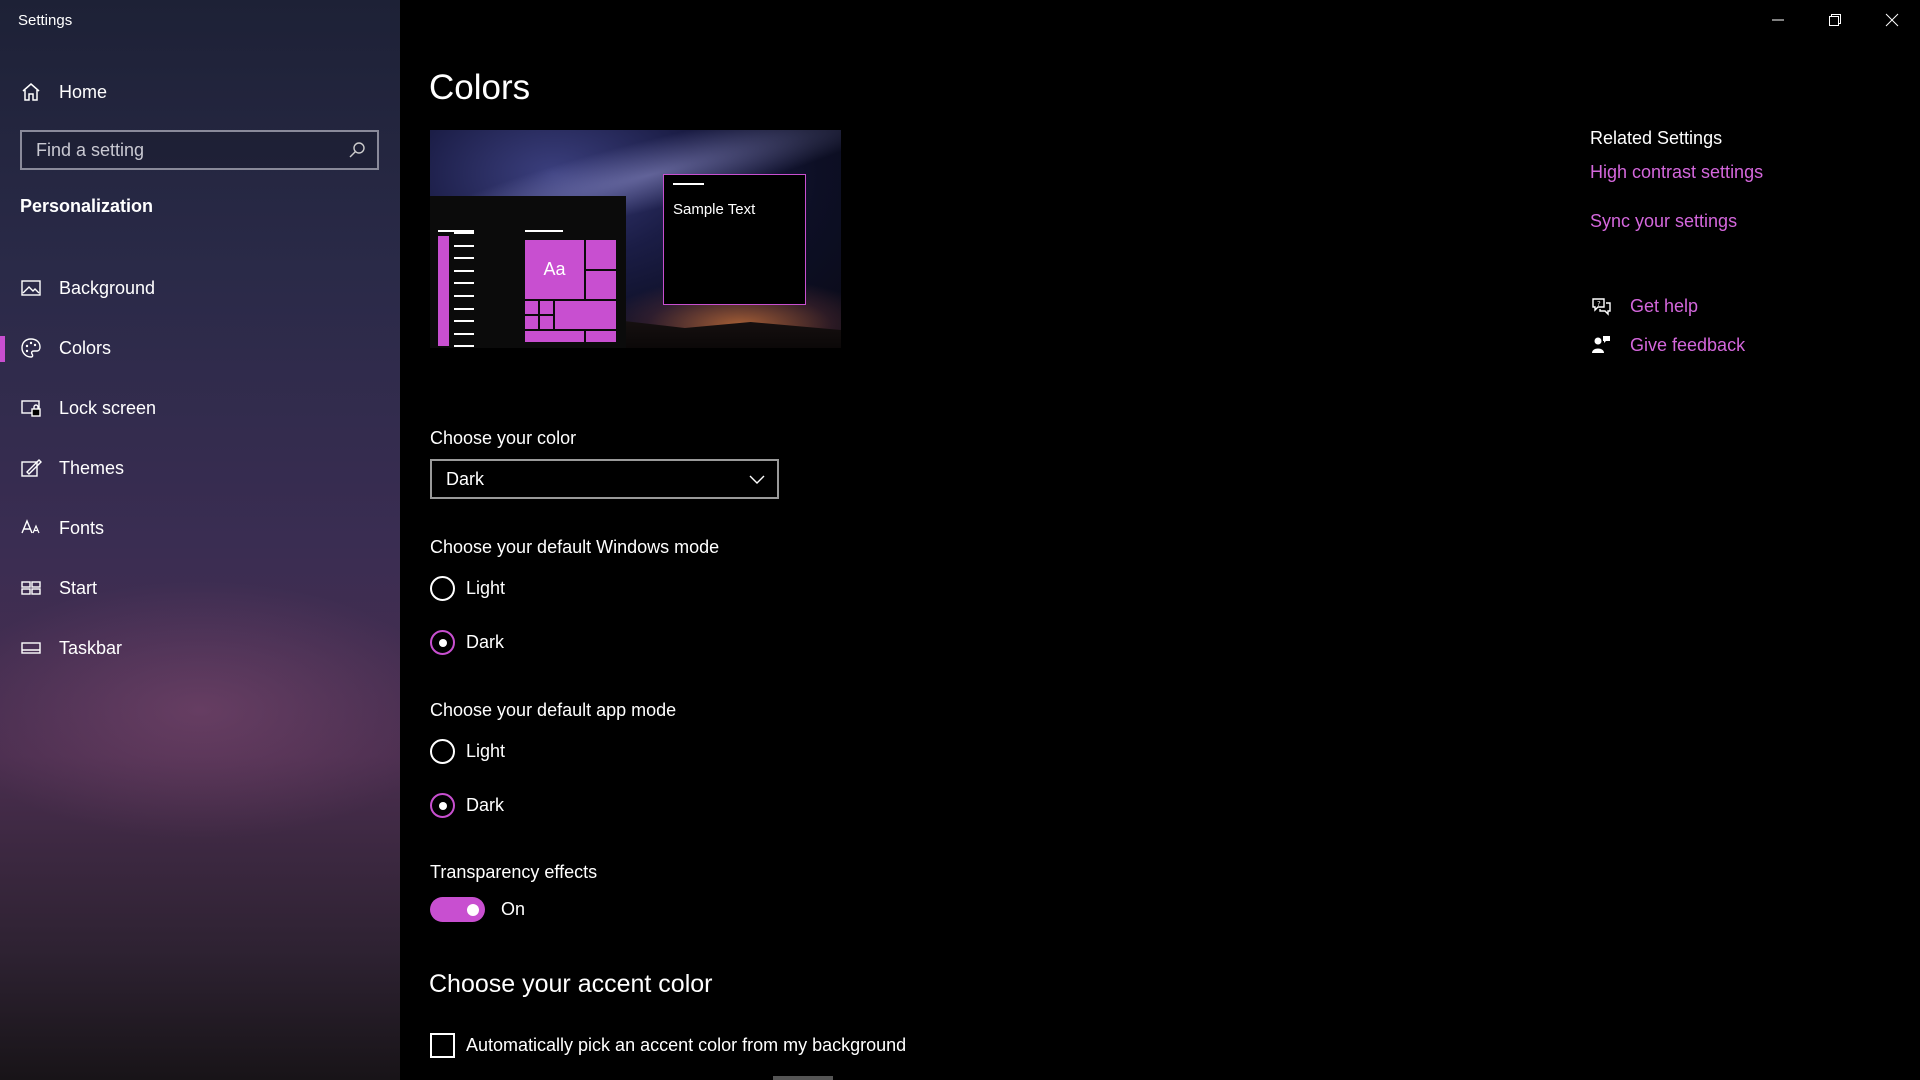 Image resolution: width=1920 pixels, height=1080 pixels. I want to click on sidebar-item-label: Colors, so click(85, 347).